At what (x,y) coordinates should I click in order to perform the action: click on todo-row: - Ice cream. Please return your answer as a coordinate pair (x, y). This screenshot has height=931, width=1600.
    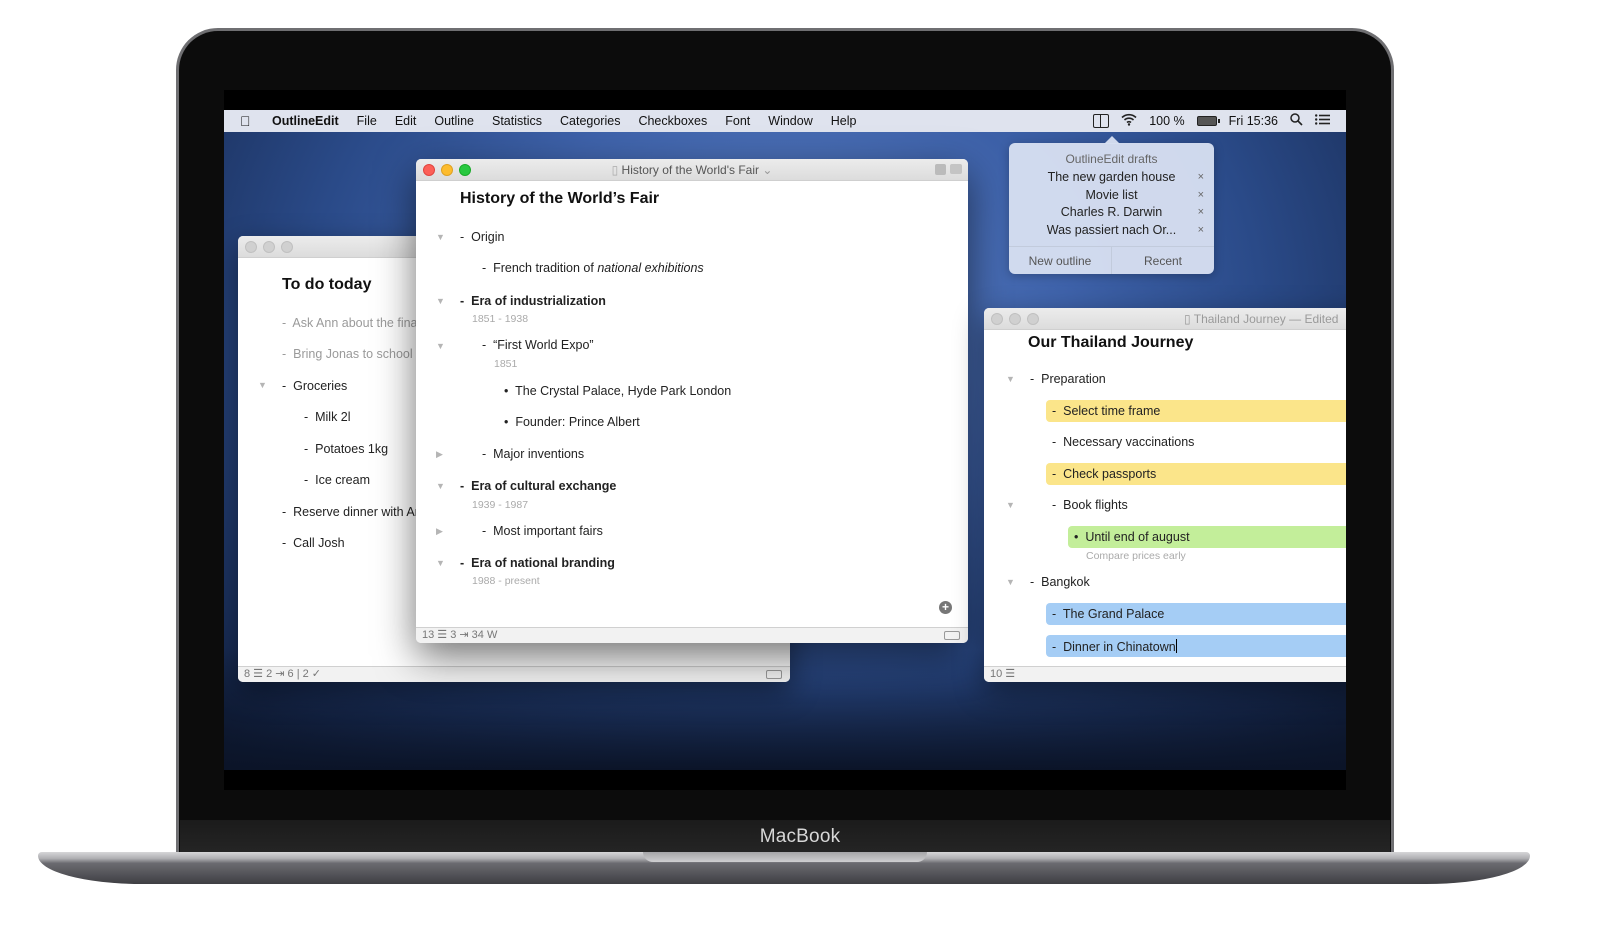
    Looking at the image, I should click on (337, 480).